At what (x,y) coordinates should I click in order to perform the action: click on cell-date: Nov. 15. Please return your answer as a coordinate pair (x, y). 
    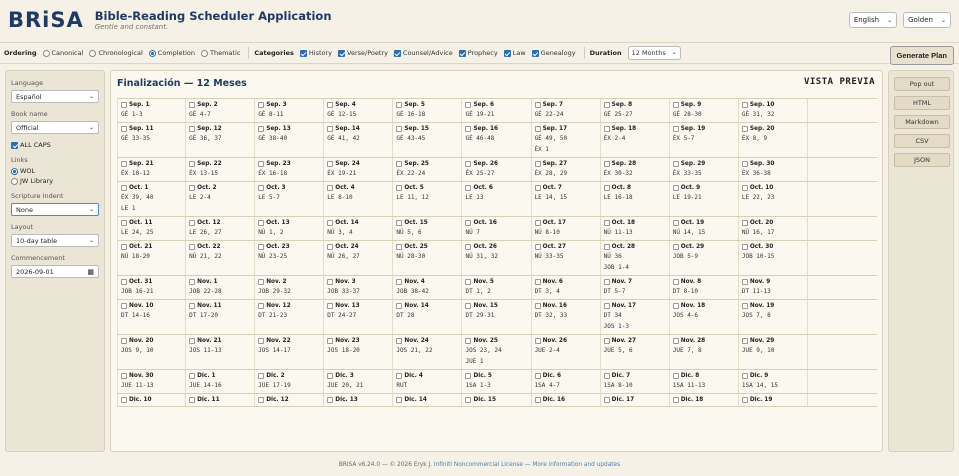
    Looking at the image, I should click on (496, 306).